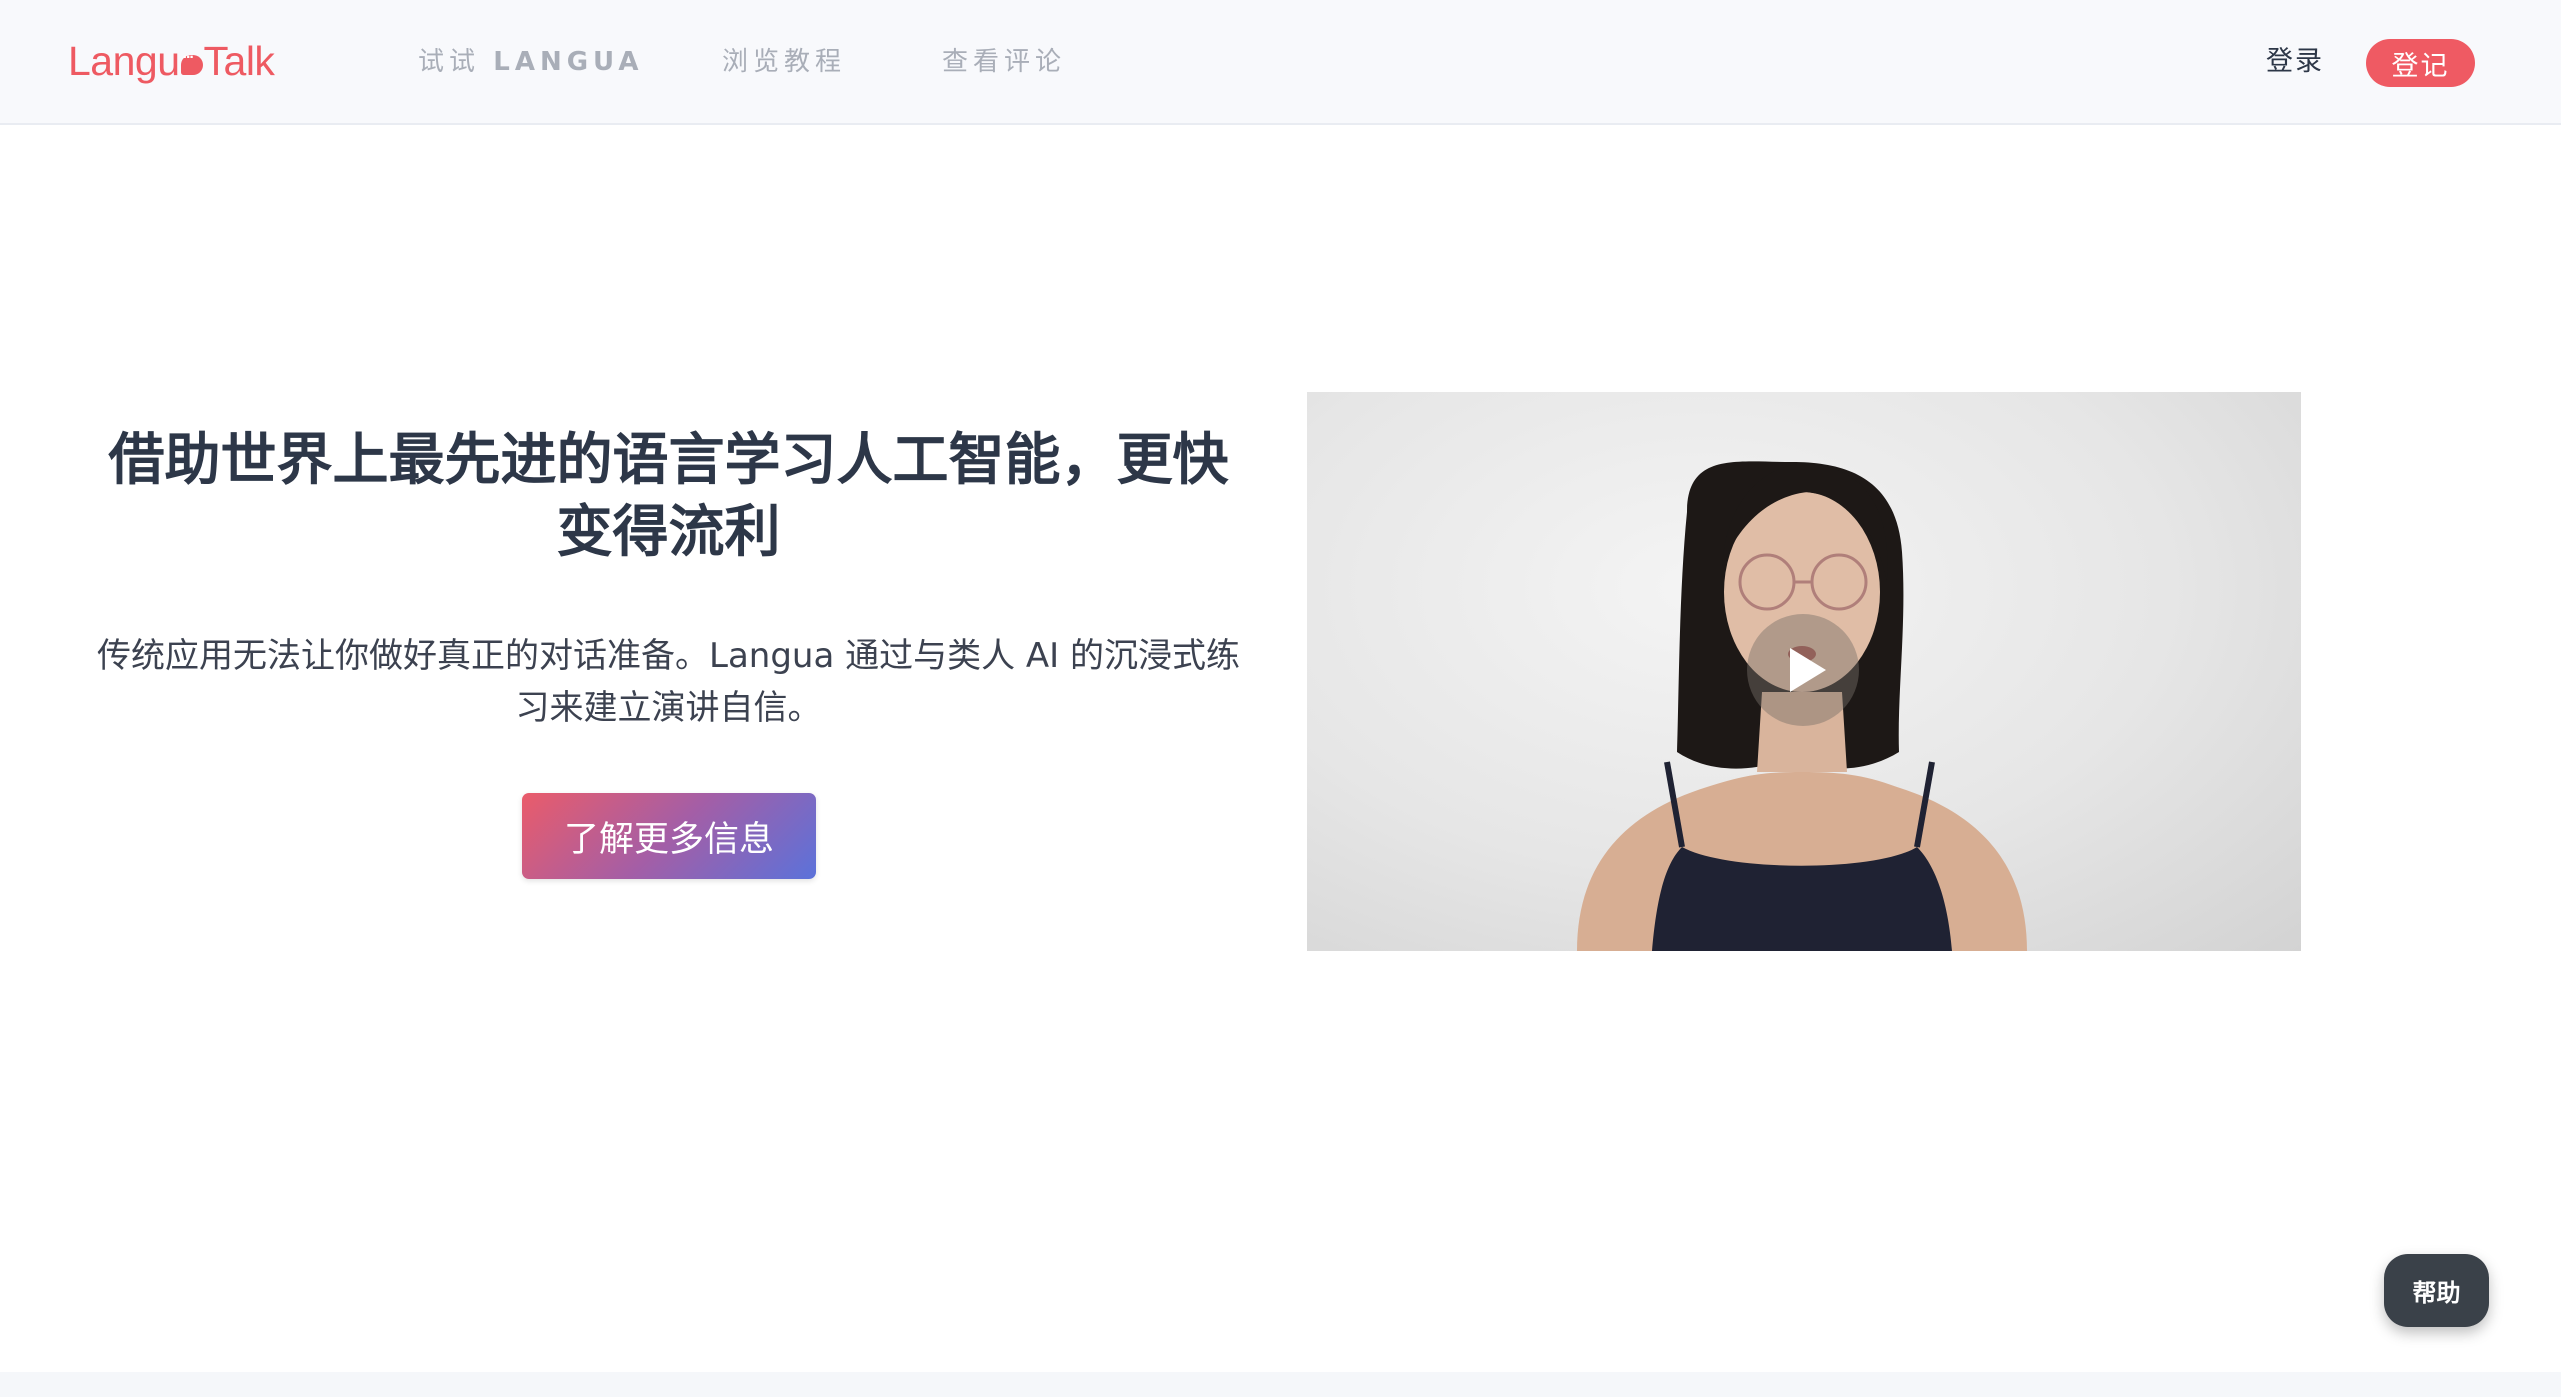 This screenshot has height=1397, width=2561. What do you see at coordinates (239, 60) in the screenshot?
I see `logo-text-part2: Talk` at bounding box center [239, 60].